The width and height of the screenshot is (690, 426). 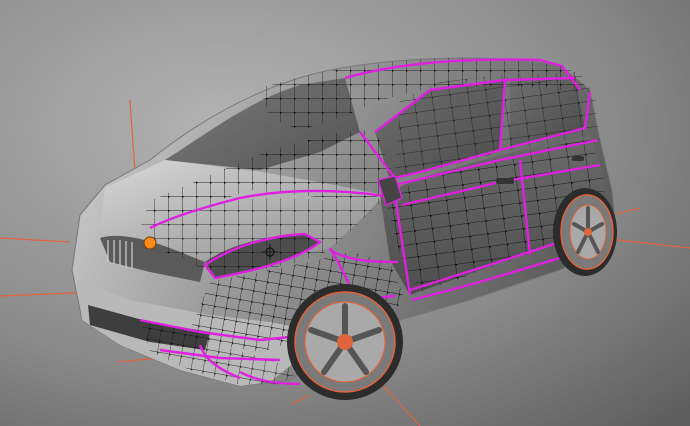 What do you see at coordinates (345, 342) in the screenshot?
I see `front-wheel` at bounding box center [345, 342].